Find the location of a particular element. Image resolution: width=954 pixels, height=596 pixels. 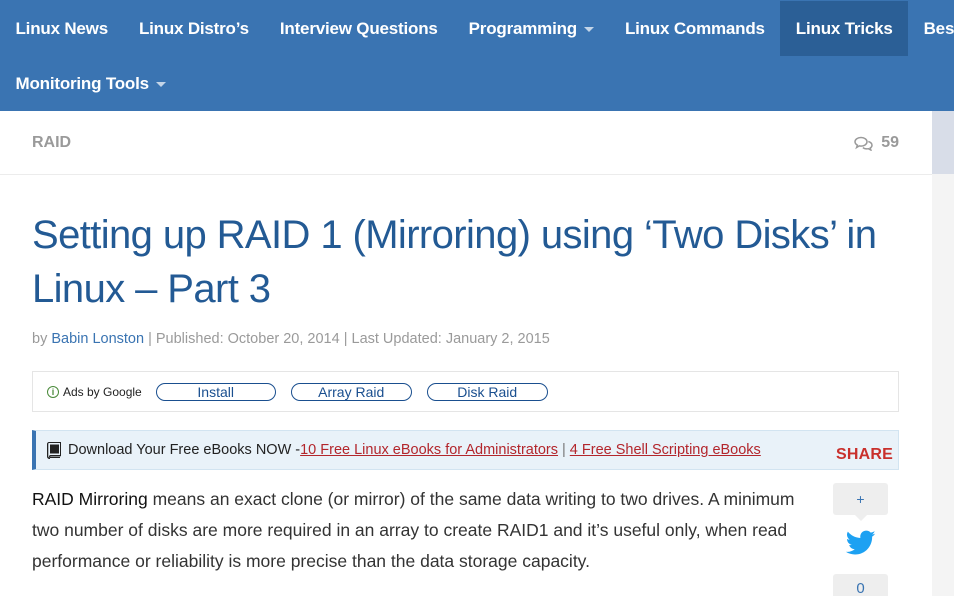

ad-pill-array-raid: Array Raid is located at coordinates (351, 391).